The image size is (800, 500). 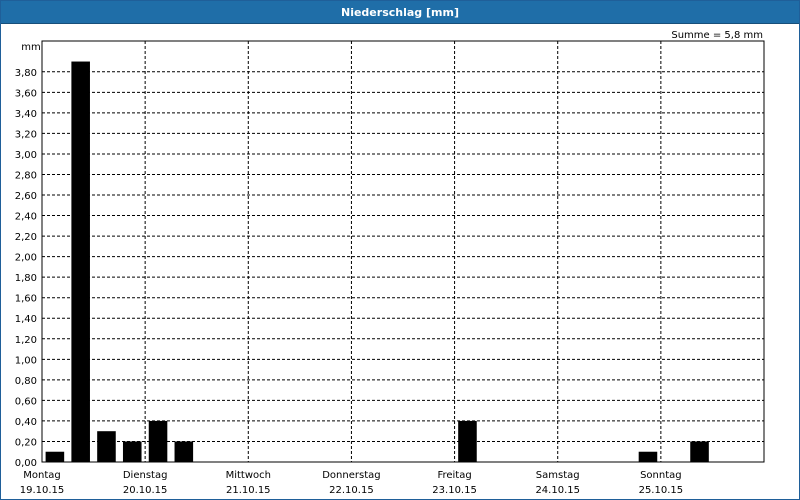 What do you see at coordinates (145, 490) in the screenshot?
I see `x-date-label: 20.10.15` at bounding box center [145, 490].